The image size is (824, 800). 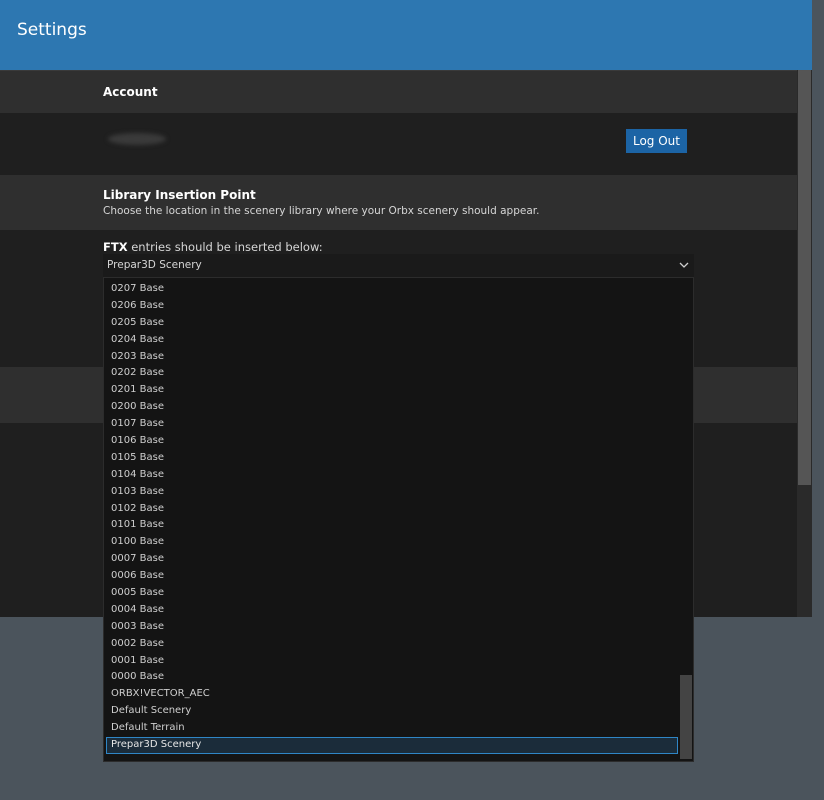 What do you see at coordinates (656, 141) in the screenshot?
I see `logout-button: Log Out` at bounding box center [656, 141].